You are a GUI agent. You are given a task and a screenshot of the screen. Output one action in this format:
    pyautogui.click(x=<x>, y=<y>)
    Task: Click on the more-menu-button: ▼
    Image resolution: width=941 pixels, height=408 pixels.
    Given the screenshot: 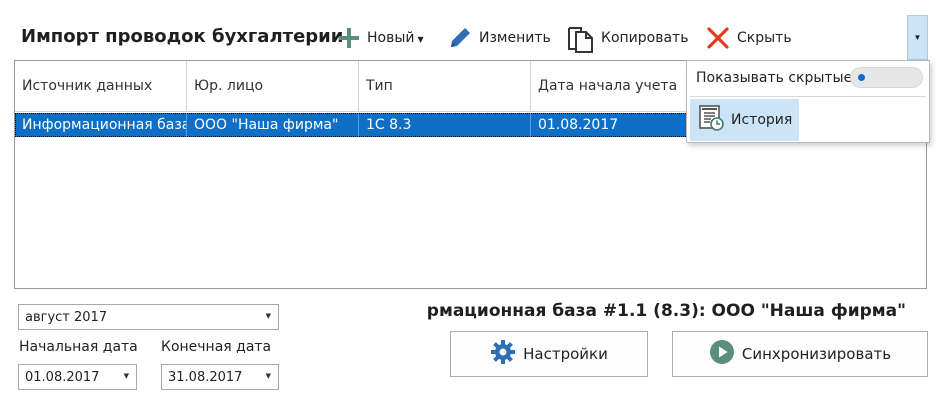 What is the action you would take?
    pyautogui.click(x=917, y=37)
    